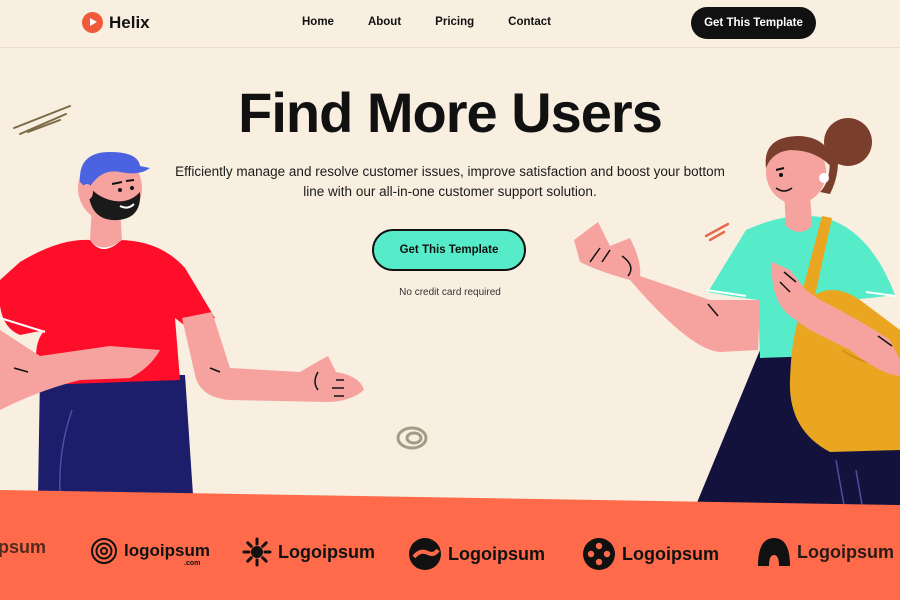  I want to click on dash-decoration, so click(717, 232).